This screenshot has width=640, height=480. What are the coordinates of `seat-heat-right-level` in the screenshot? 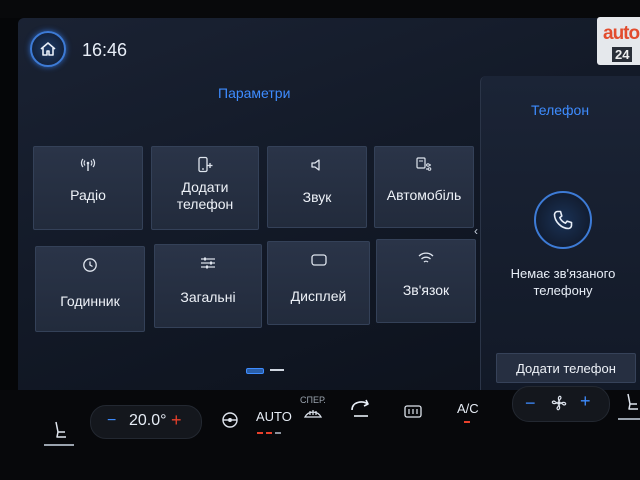 It's located at (629, 419).